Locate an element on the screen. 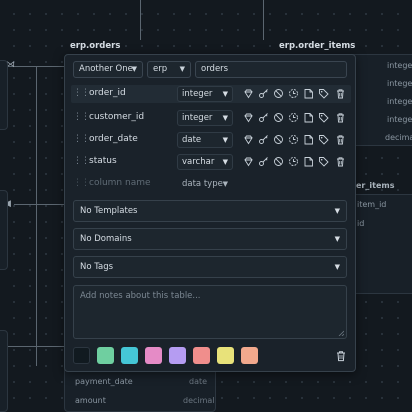  column-type: decimal is located at coordinates (398, 137).